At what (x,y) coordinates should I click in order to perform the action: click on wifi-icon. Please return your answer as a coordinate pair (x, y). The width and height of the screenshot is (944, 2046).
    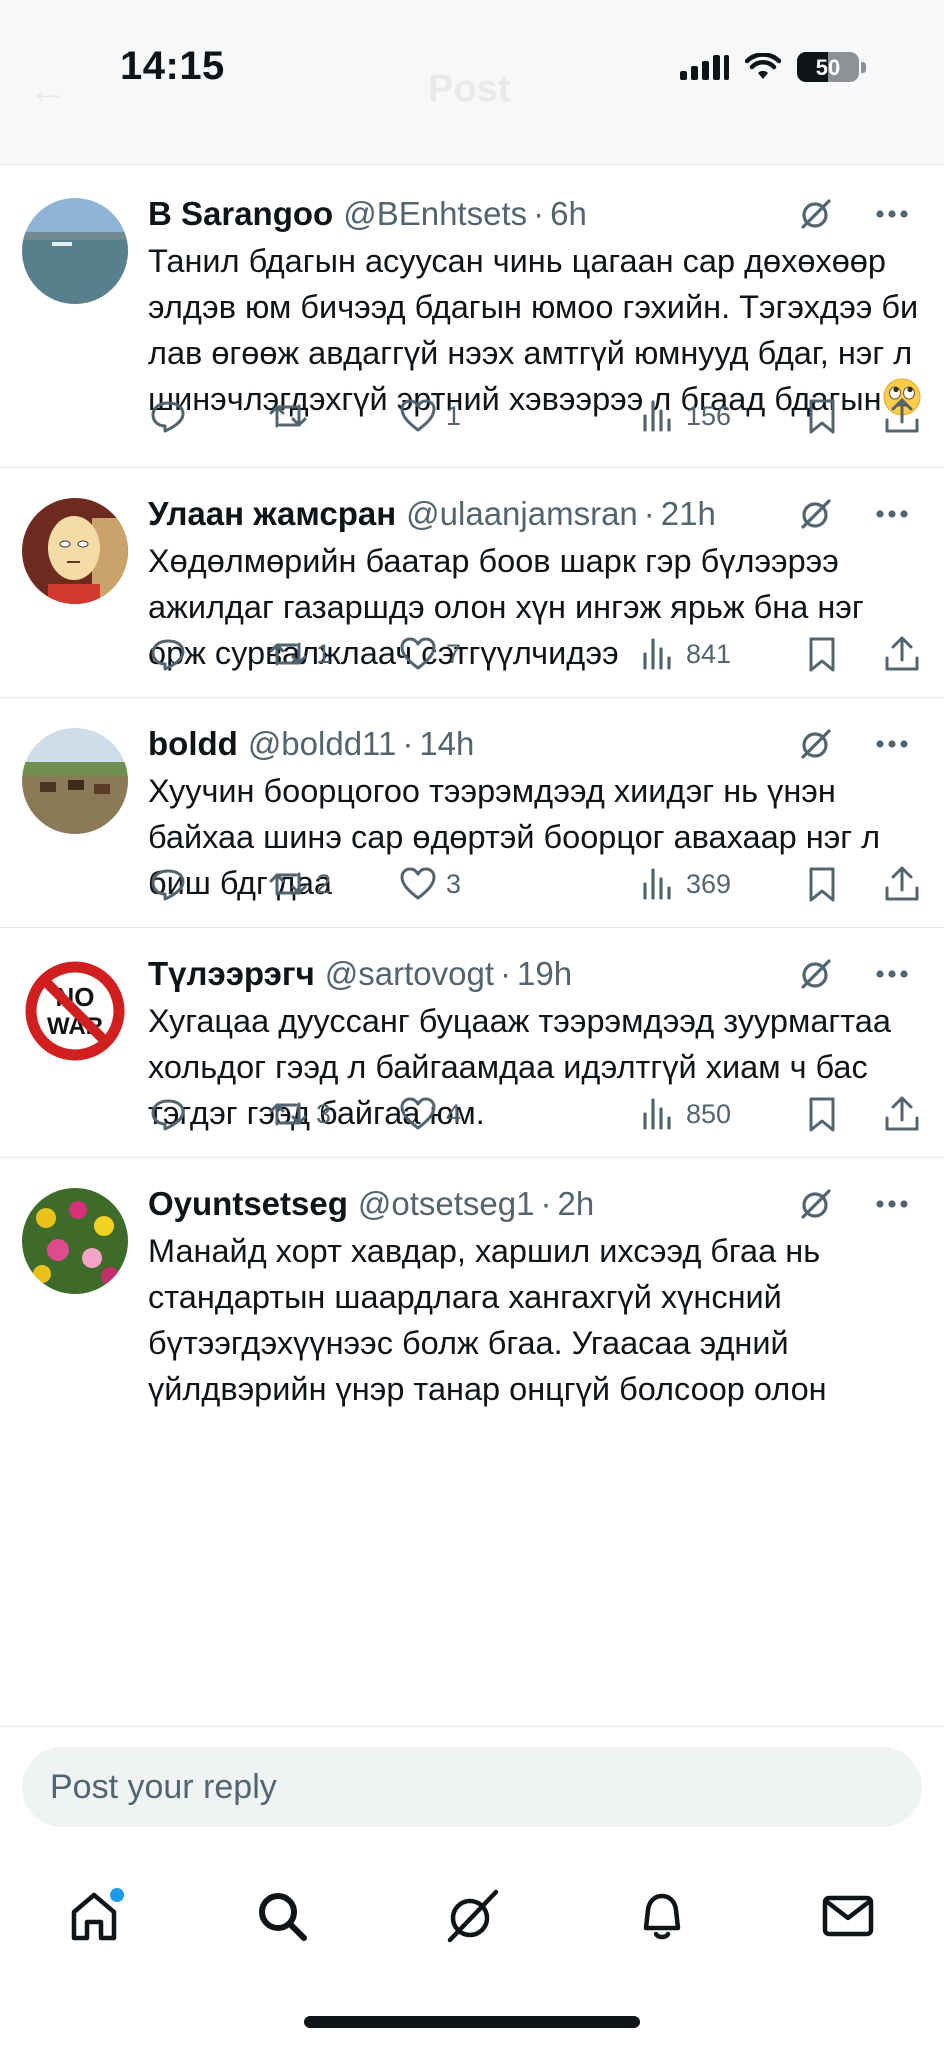
    Looking at the image, I should click on (763, 66).